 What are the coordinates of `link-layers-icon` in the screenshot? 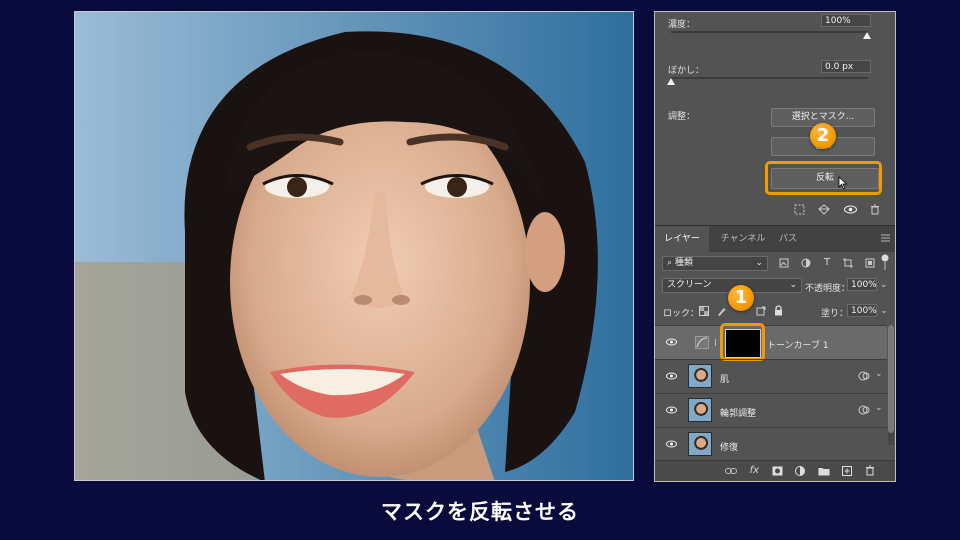 It's located at (731, 471).